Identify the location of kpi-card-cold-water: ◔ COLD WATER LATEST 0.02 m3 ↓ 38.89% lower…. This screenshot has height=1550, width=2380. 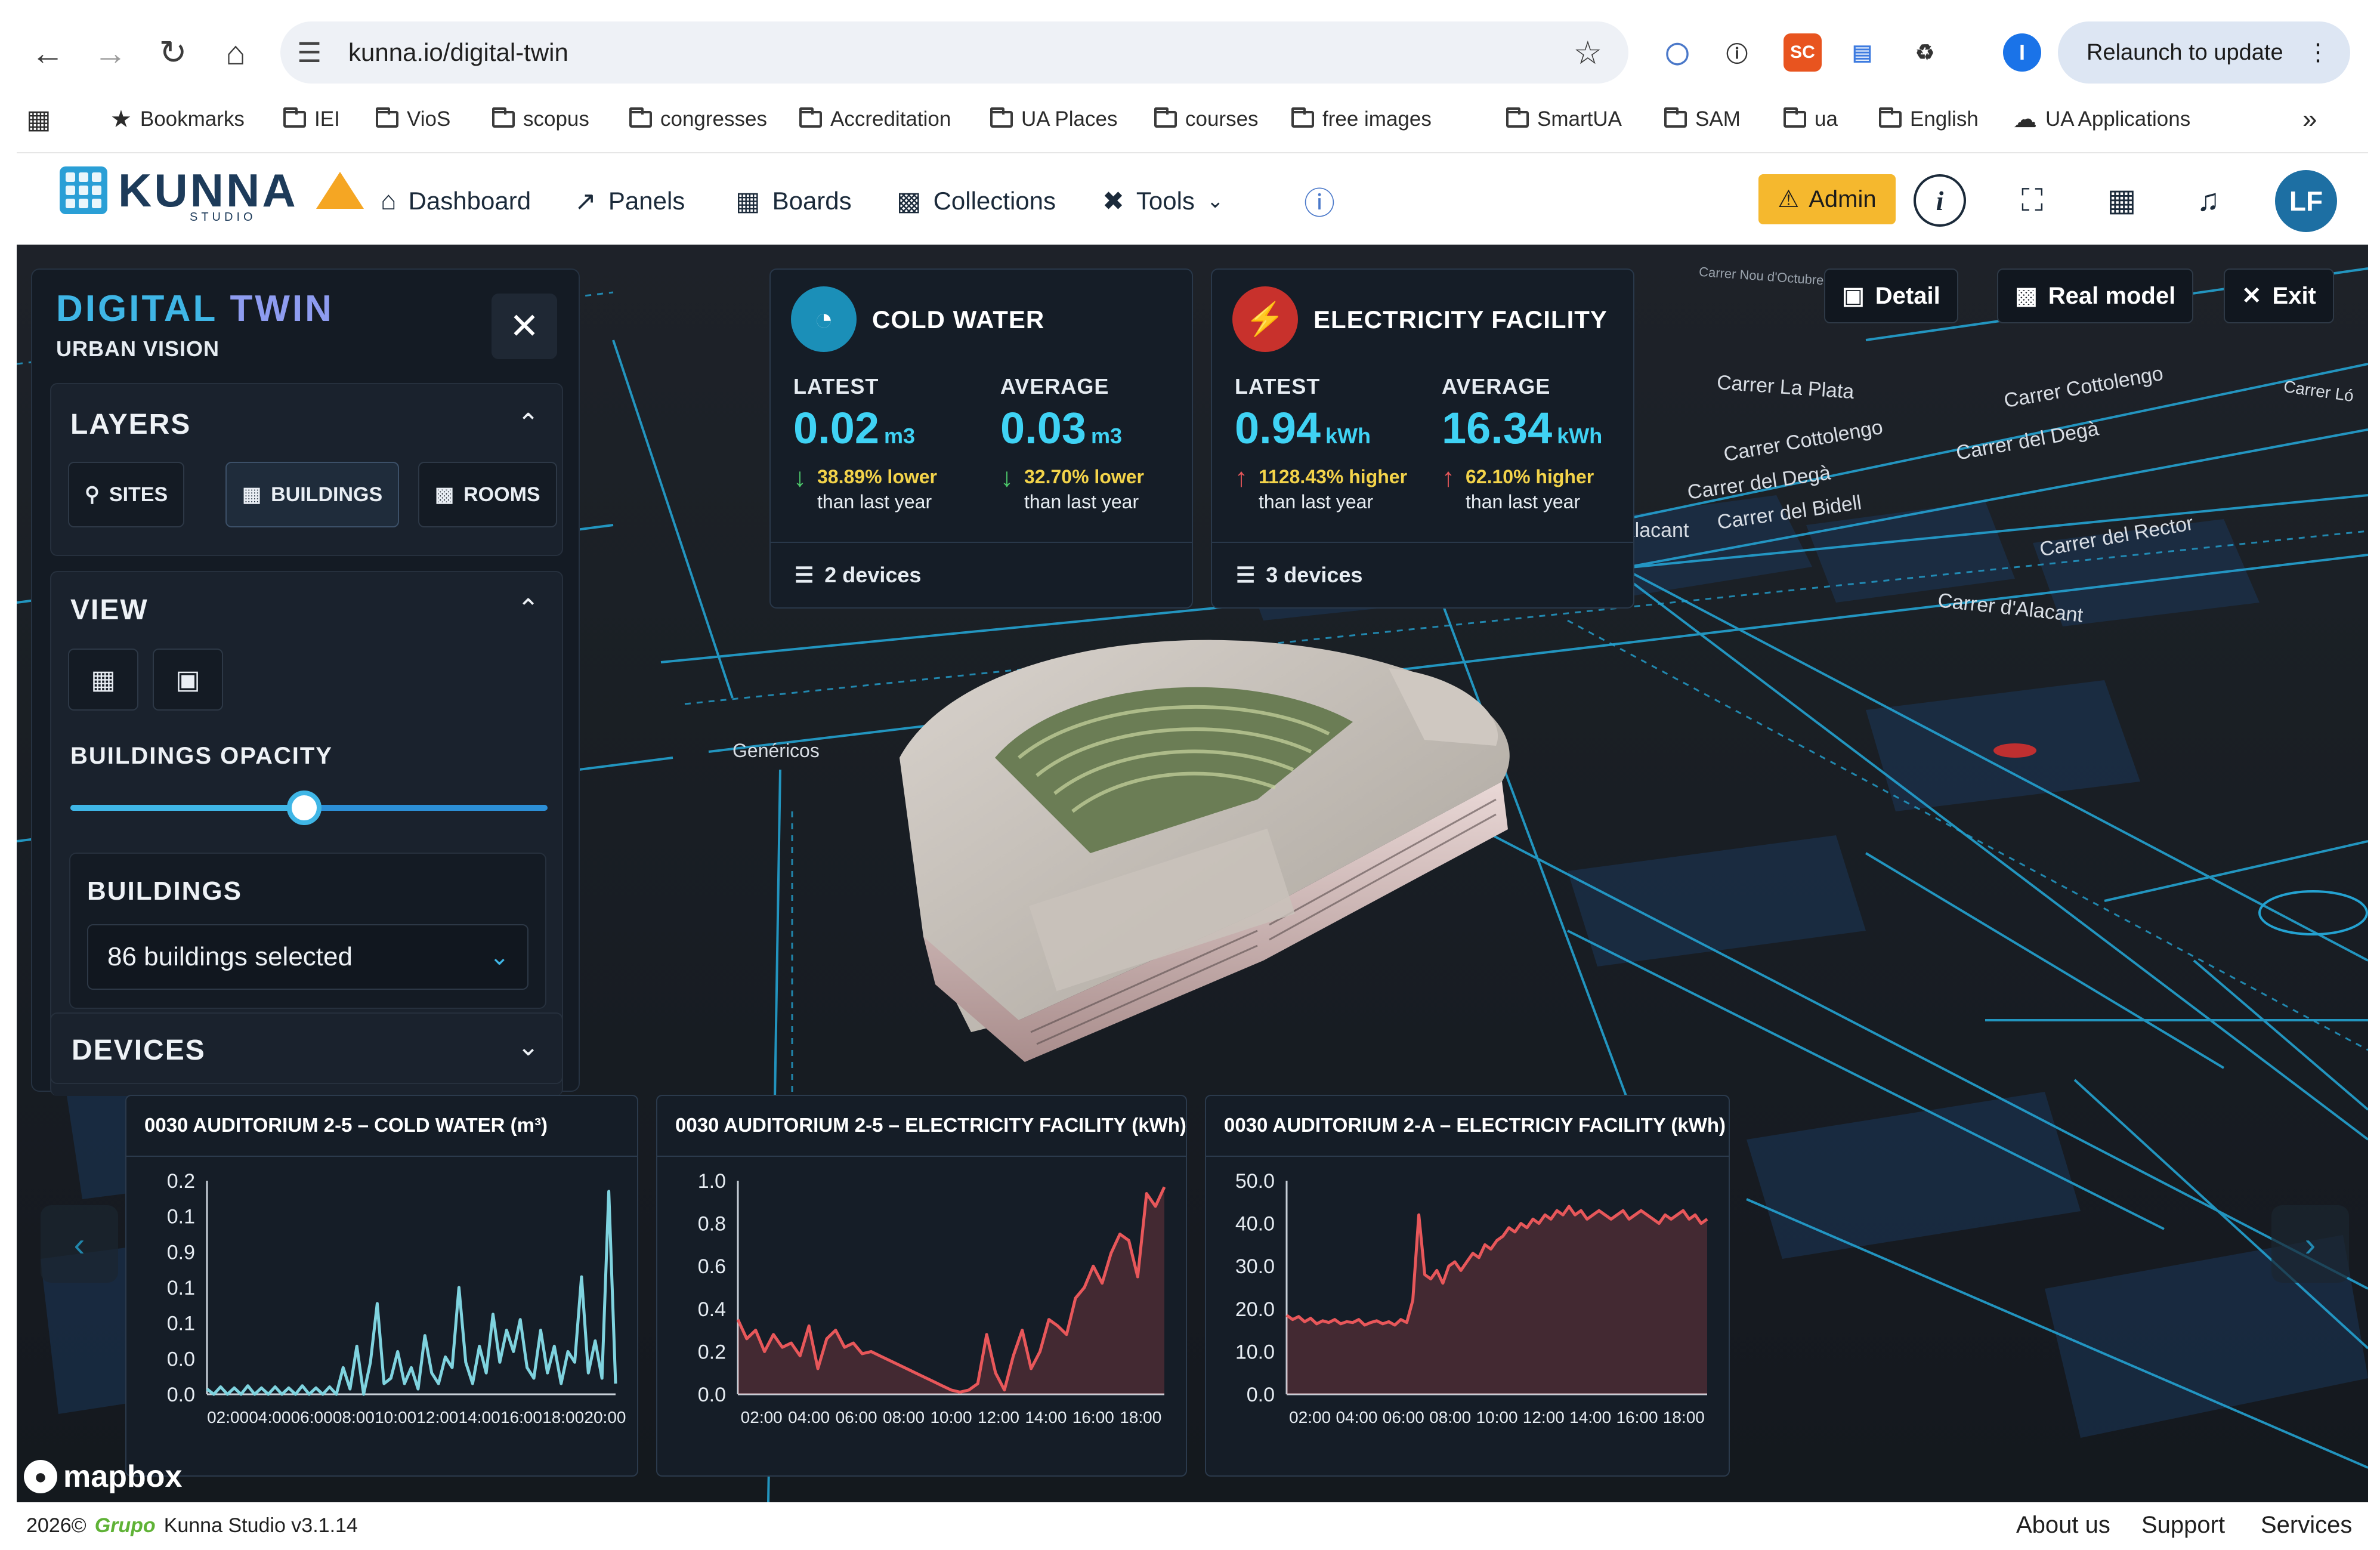
(981, 438).